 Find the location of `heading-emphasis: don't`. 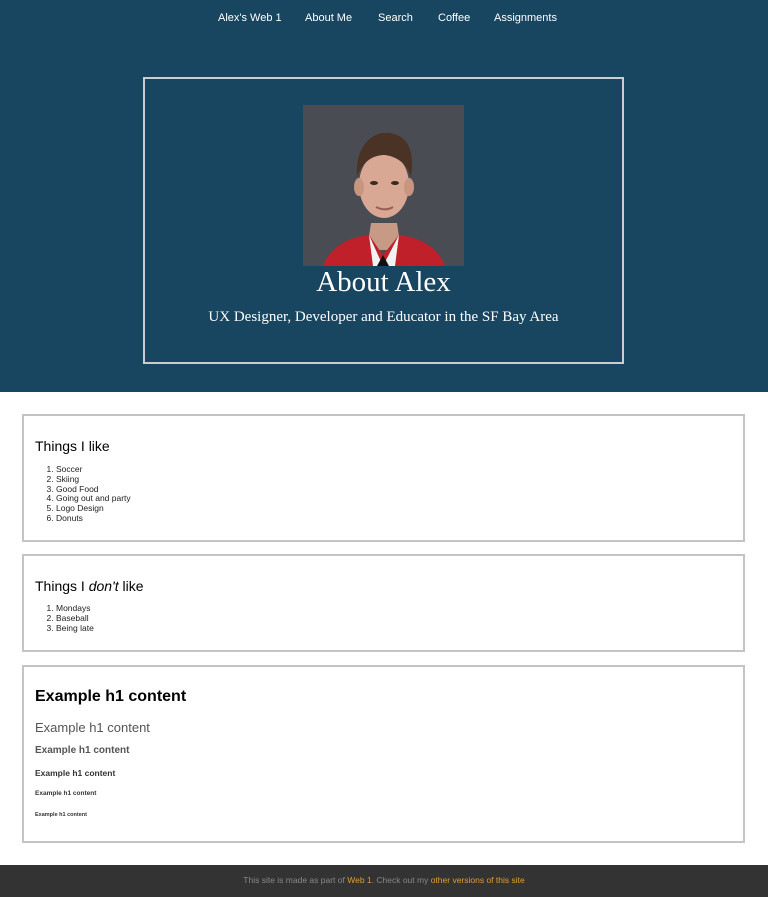

heading-emphasis: don't is located at coordinates (103, 586).